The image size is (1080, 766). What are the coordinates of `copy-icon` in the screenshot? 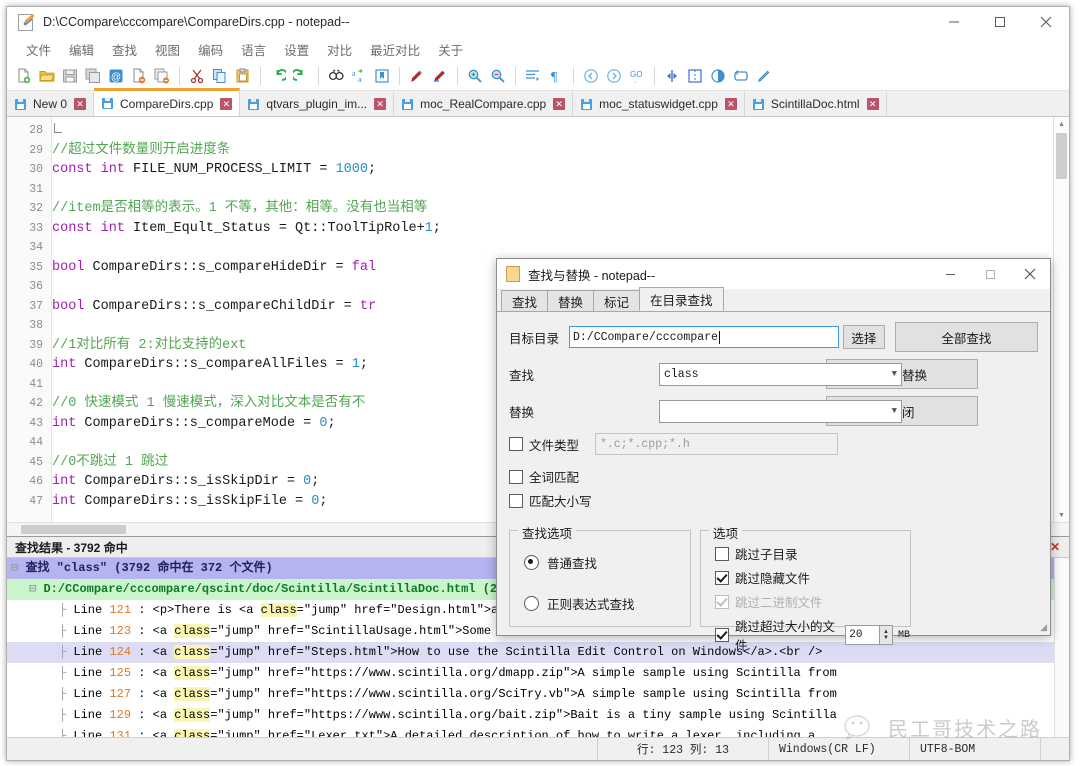 It's located at (220, 76).